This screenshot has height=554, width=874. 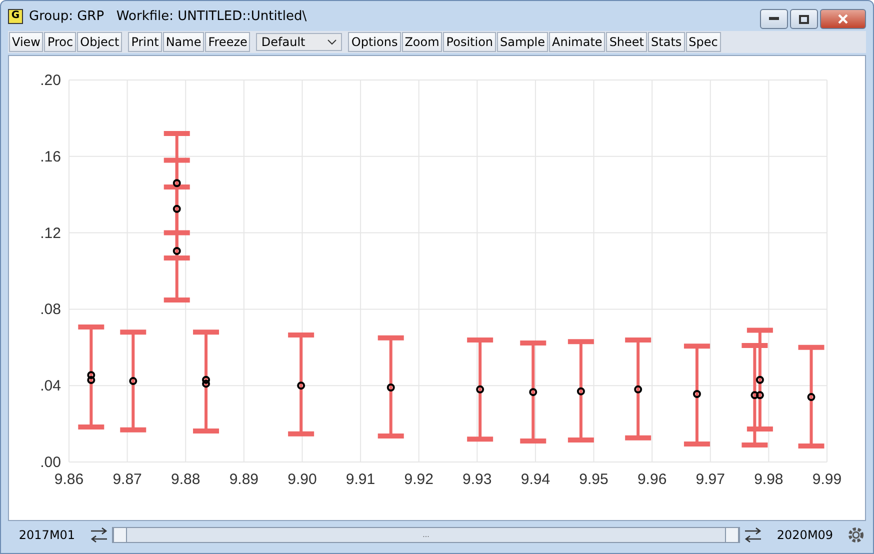 What do you see at coordinates (168, 16) in the screenshot?
I see `window-title: Group: GRP Workfile: UNTITLED::Untitled\` at bounding box center [168, 16].